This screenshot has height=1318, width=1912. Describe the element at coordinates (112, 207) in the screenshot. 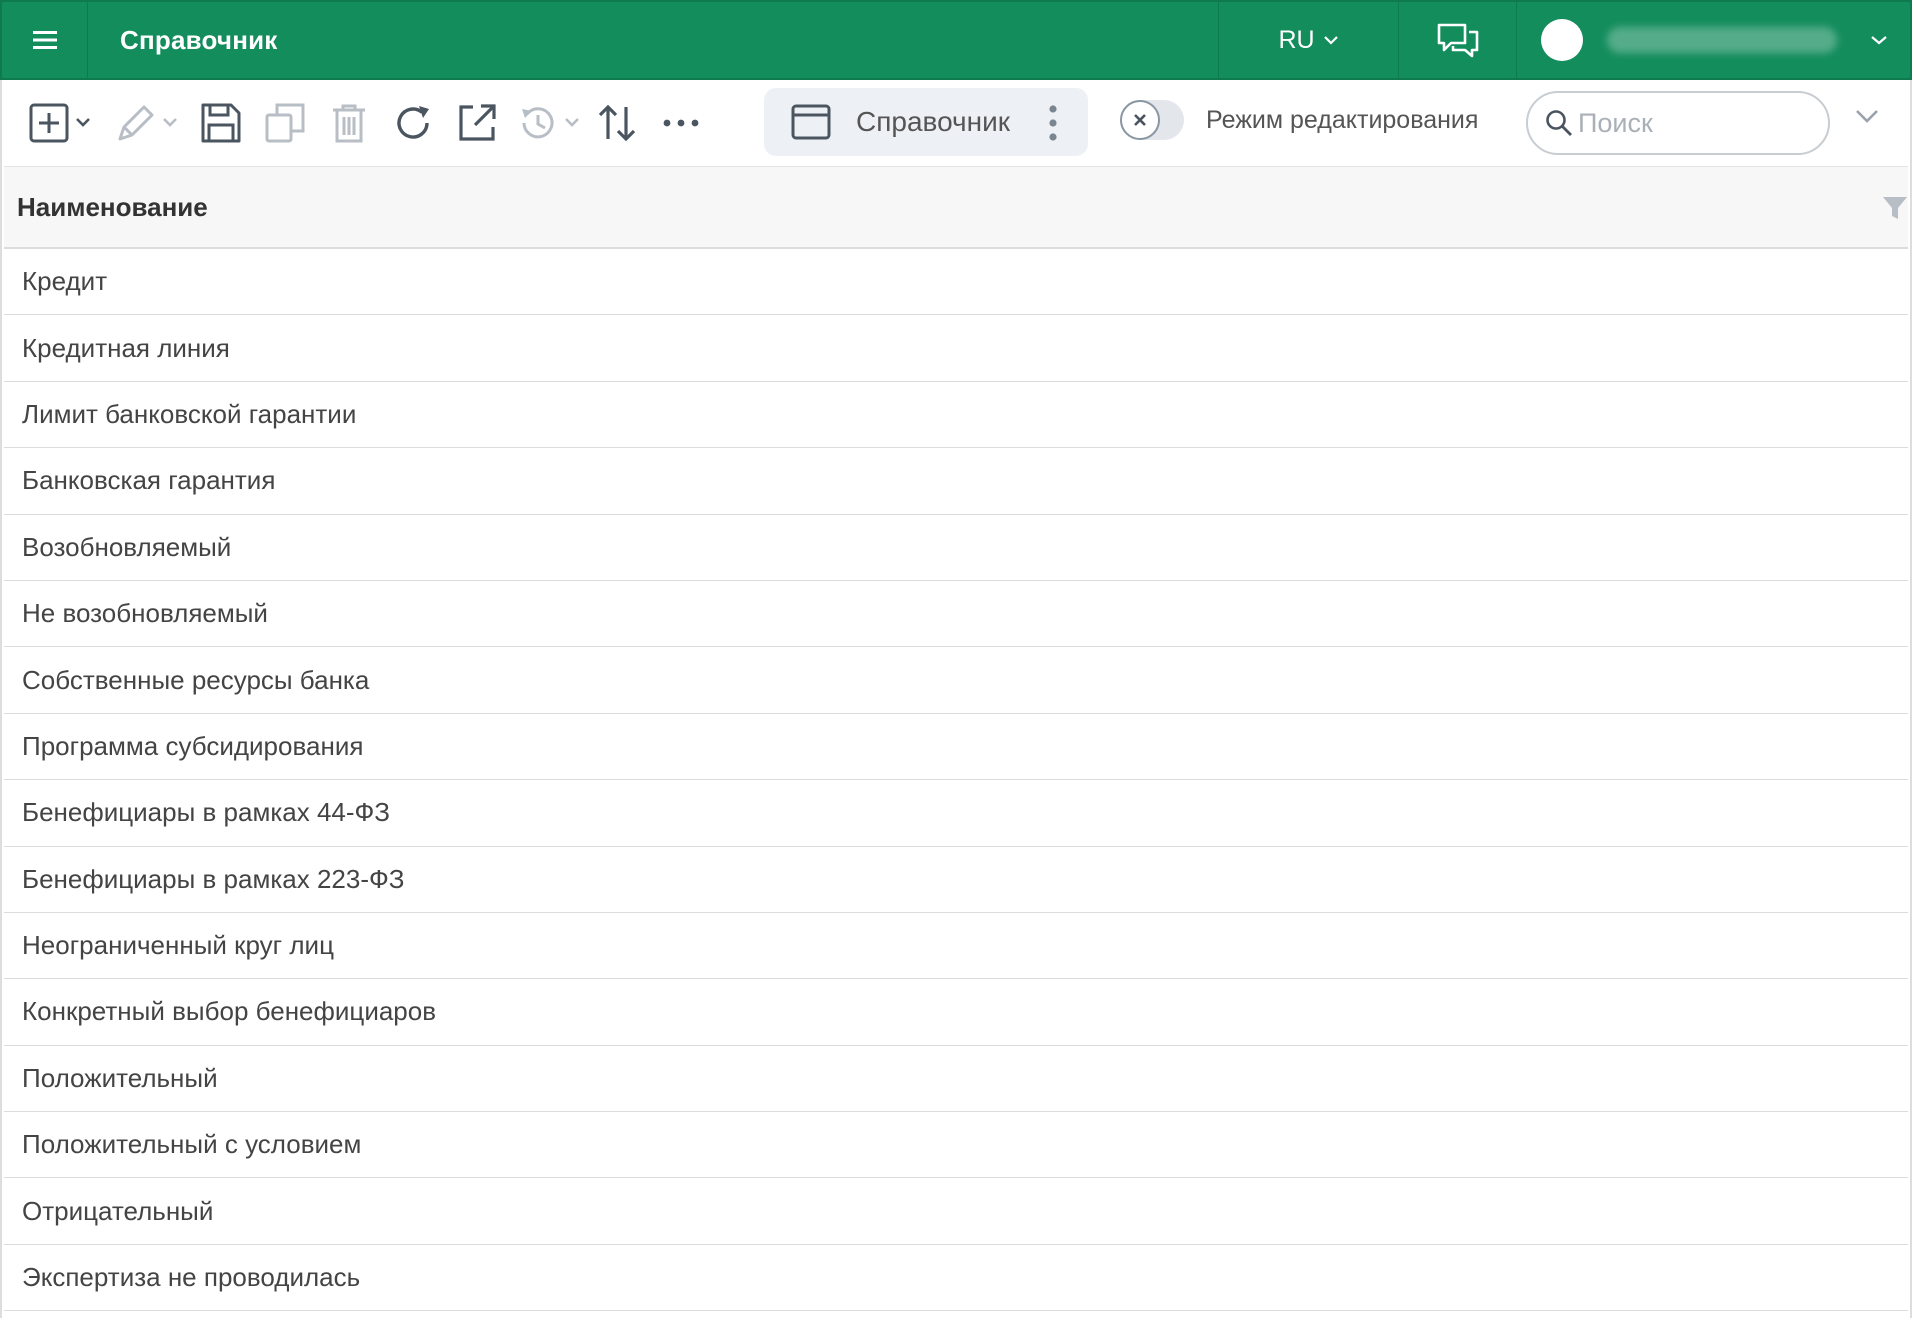

I see `column-header-name: Наименование` at that location.